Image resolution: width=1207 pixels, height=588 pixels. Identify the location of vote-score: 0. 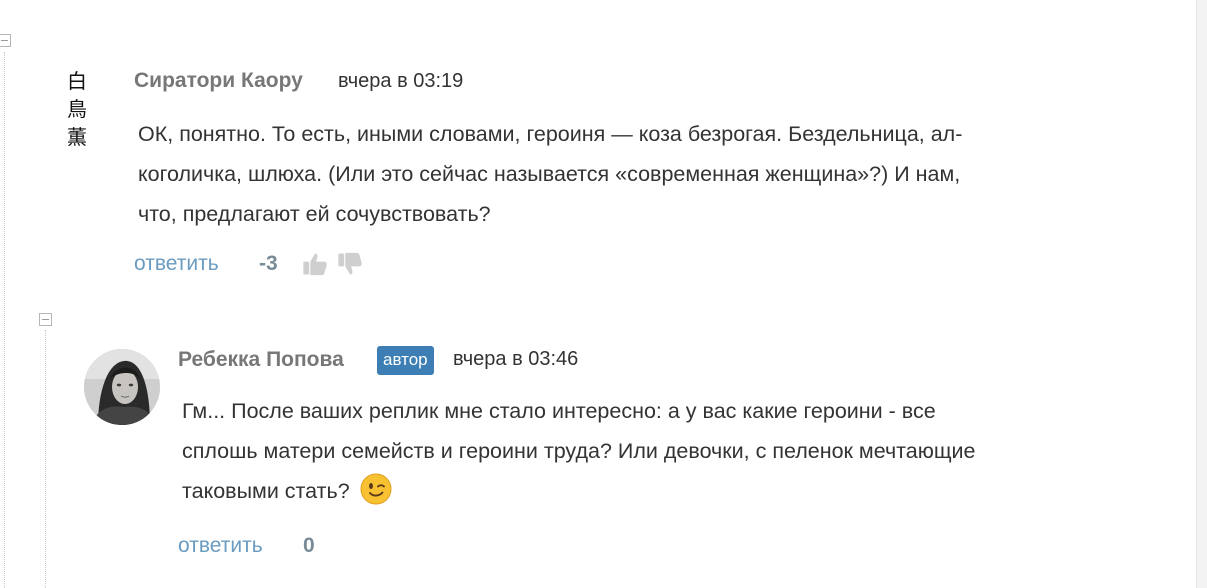
(309, 545).